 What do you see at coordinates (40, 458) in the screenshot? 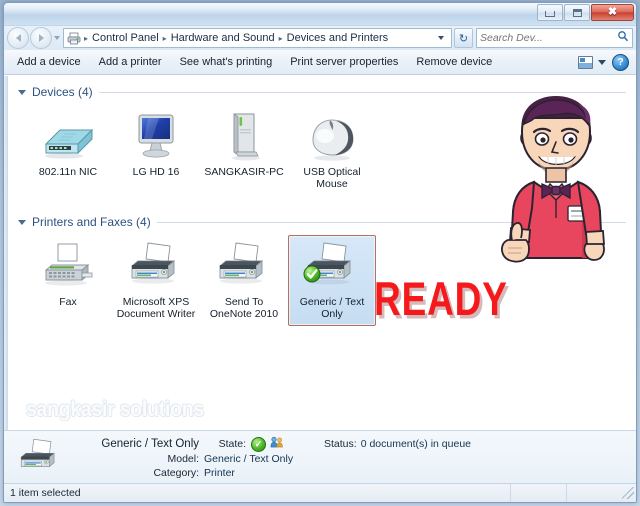
I see `details-printer-icon` at bounding box center [40, 458].